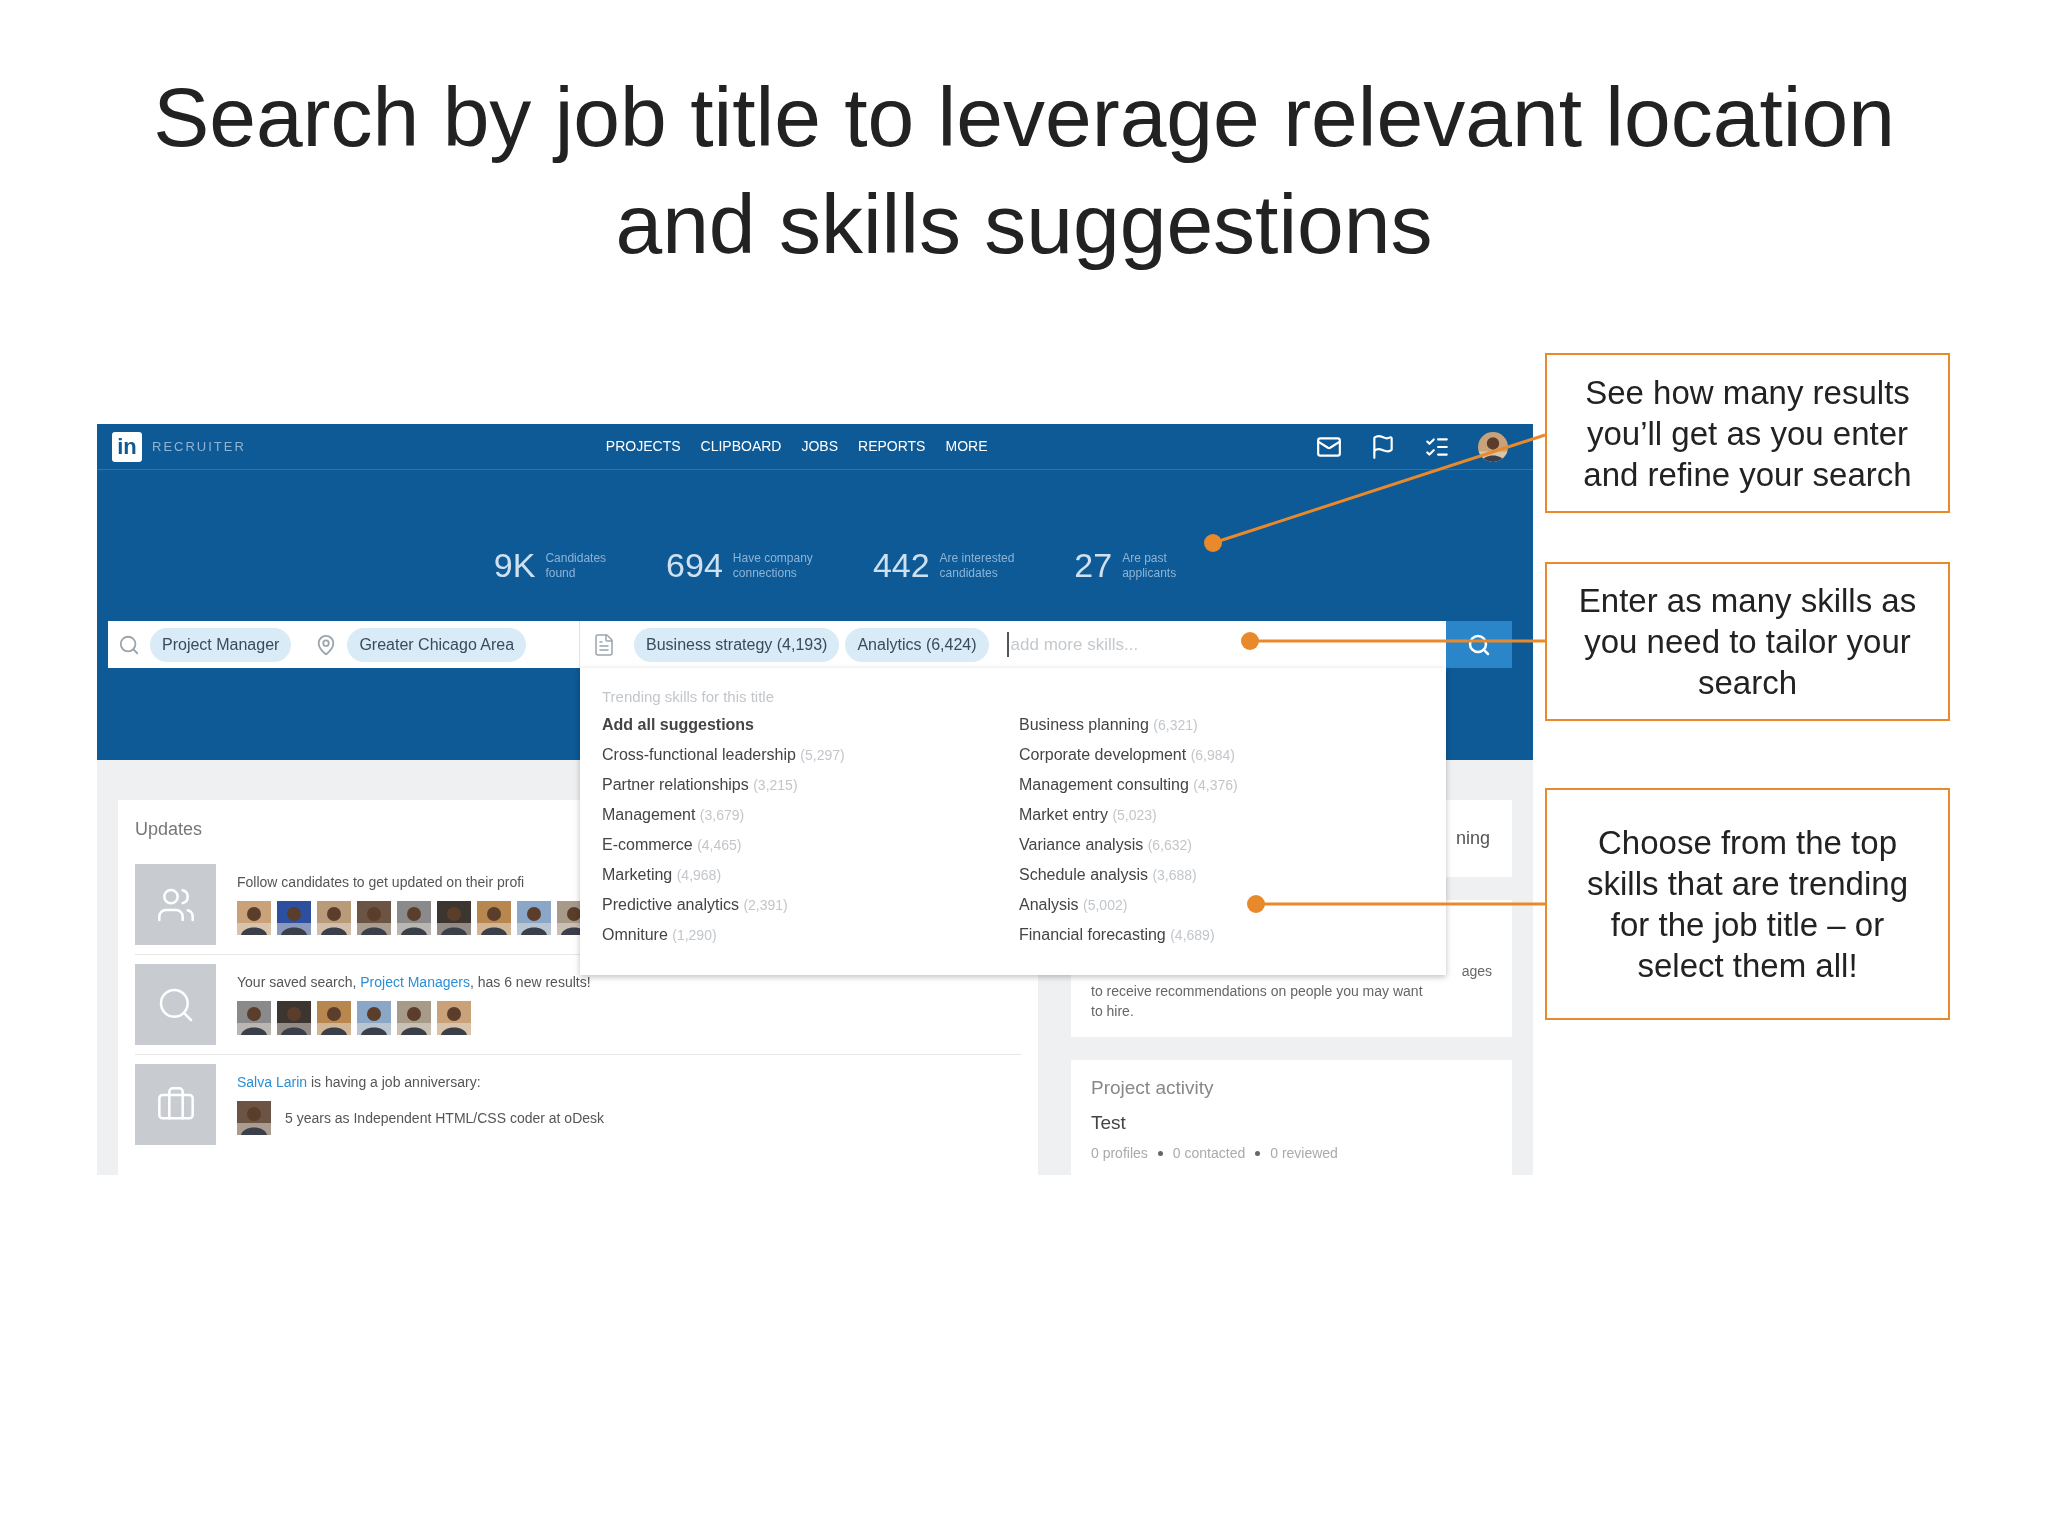  What do you see at coordinates (1024, 117) in the screenshot?
I see `slide-title: Search by job title to leverage relevant location` at bounding box center [1024, 117].